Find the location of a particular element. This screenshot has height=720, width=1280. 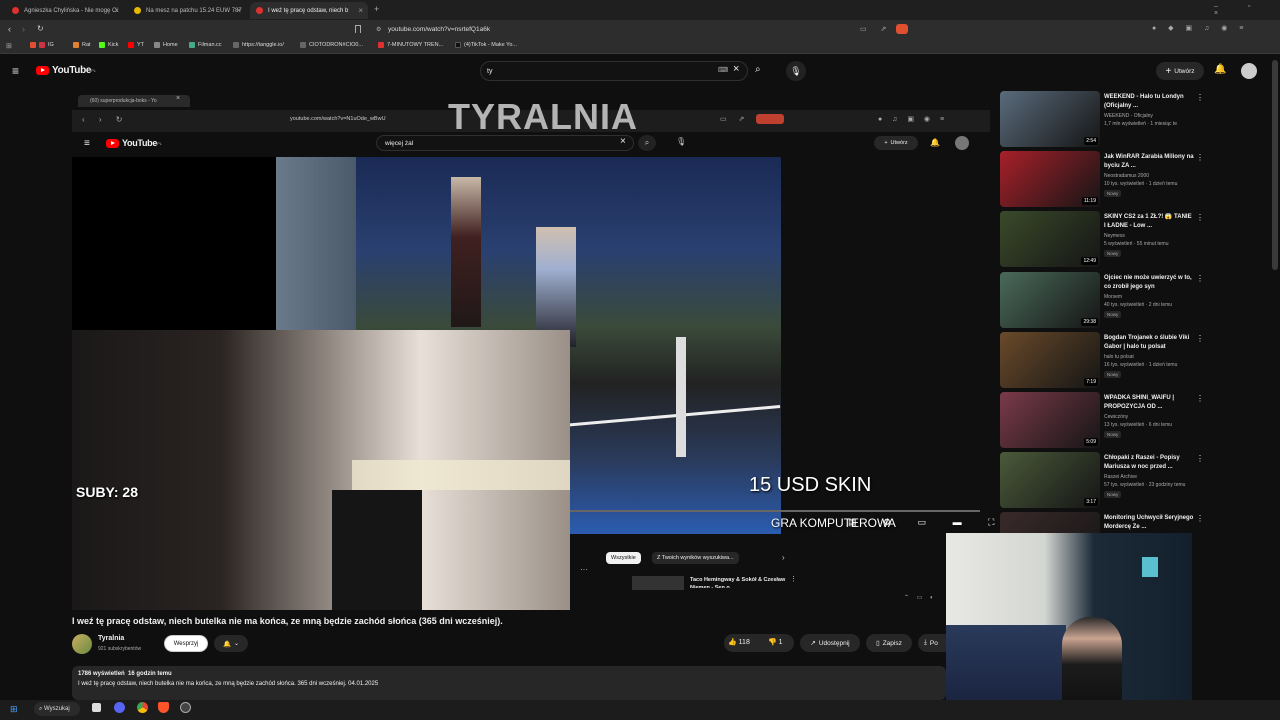

inner-voice-icon: 🎙 is located at coordinates (681, 141).